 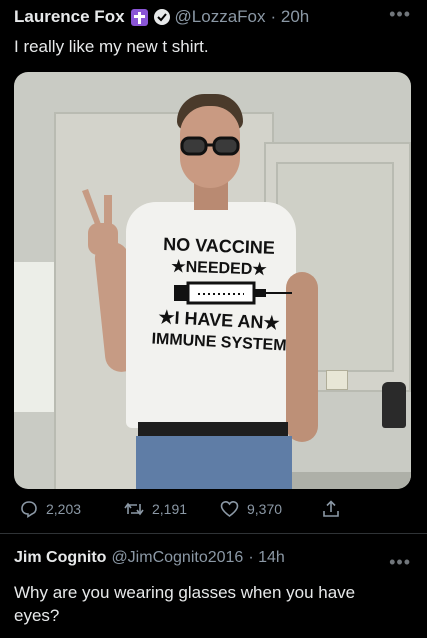 I want to click on verified-icon, so click(x=161, y=17).